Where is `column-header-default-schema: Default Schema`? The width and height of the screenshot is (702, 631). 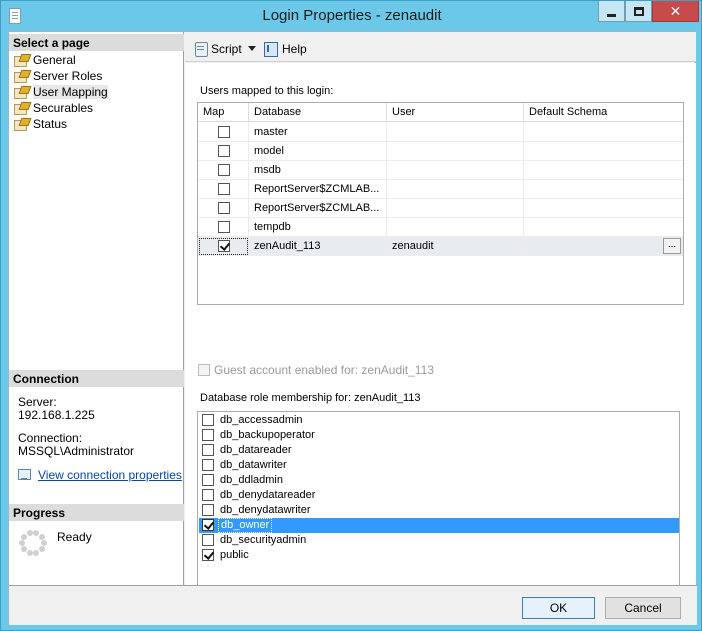 column-header-default-schema: Default Schema is located at coordinates (603, 112).